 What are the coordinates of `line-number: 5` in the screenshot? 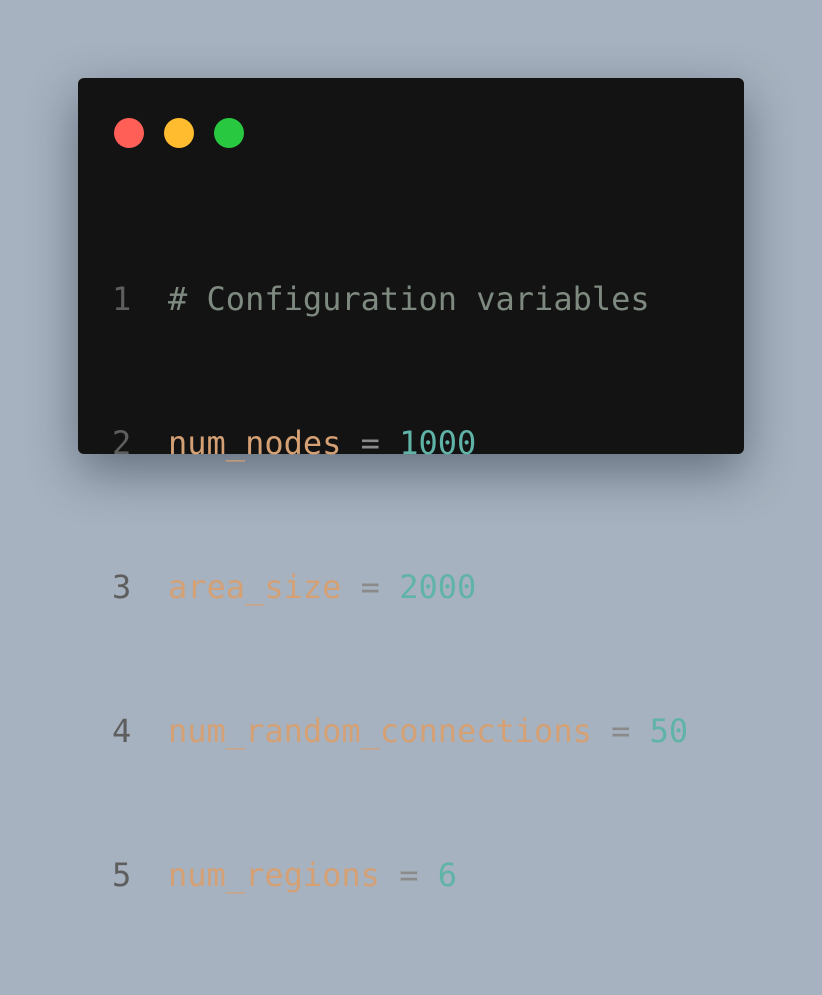 It's located at (122, 875).